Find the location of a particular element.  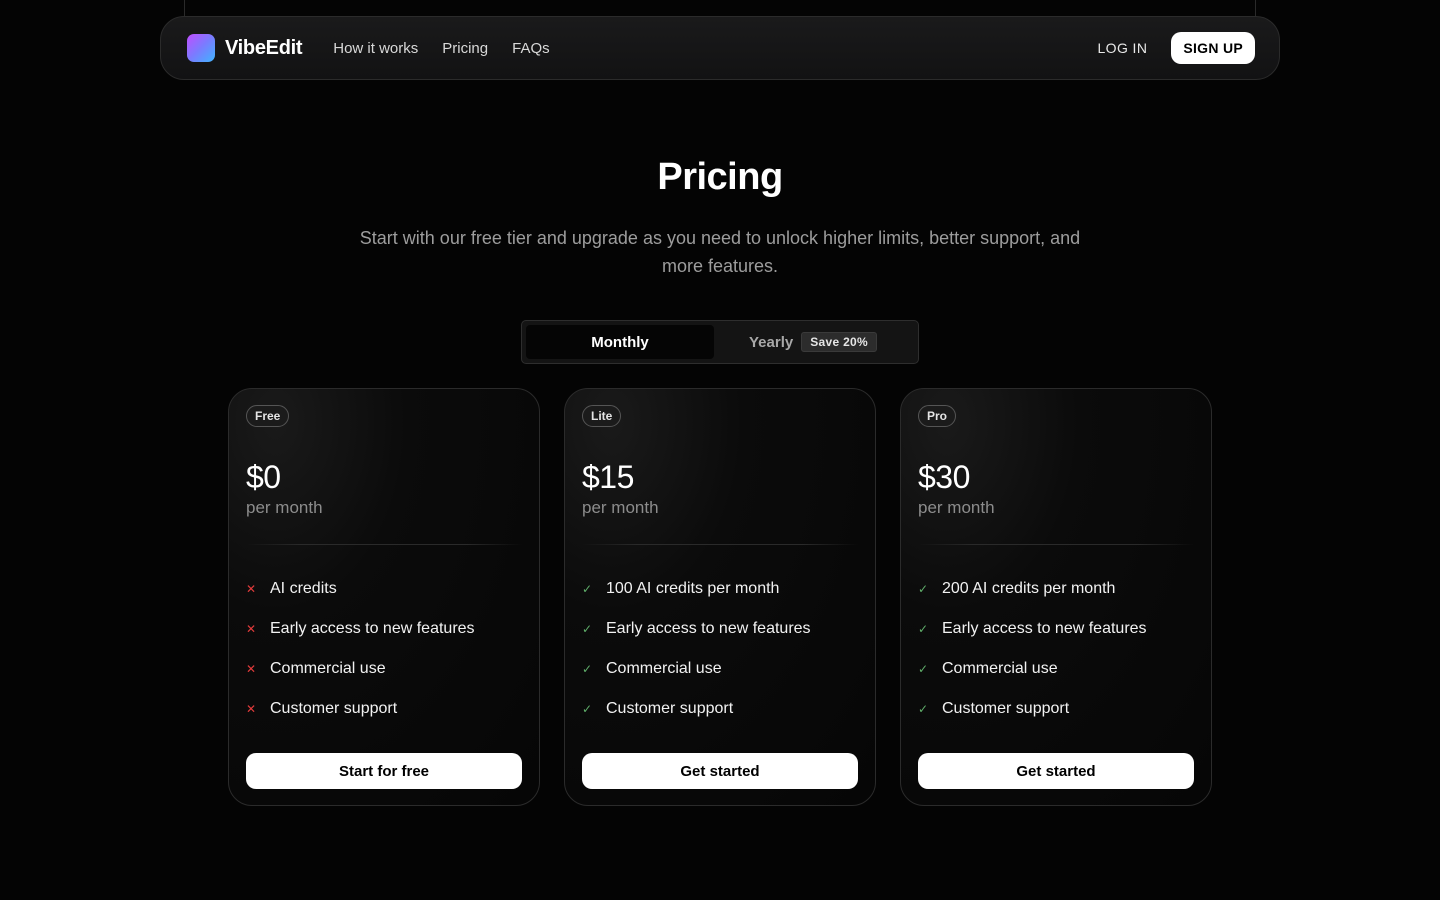

plan-price: $15 is located at coordinates (608, 477).